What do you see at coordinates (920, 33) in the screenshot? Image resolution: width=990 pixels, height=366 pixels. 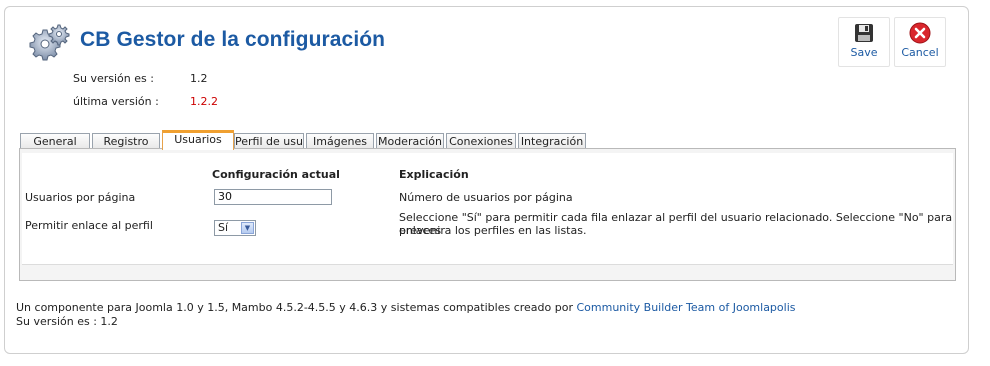 I see `red-x-circle-icon` at bounding box center [920, 33].